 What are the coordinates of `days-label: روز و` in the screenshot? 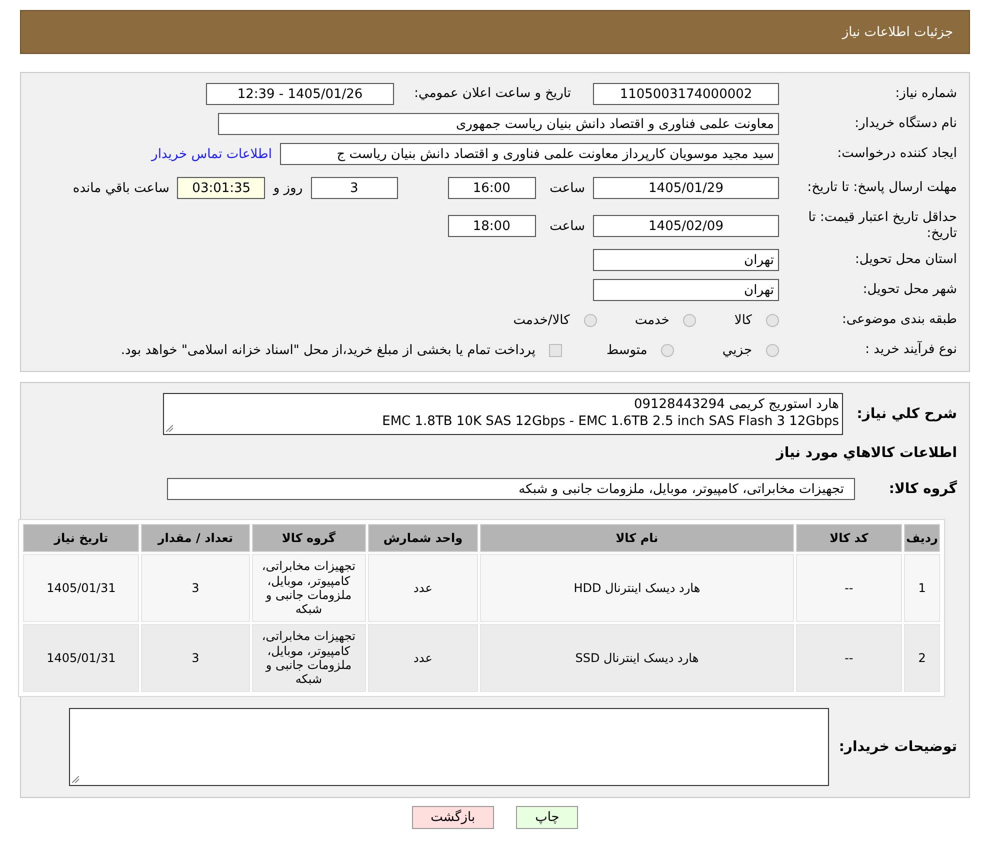 It's located at (288, 188).